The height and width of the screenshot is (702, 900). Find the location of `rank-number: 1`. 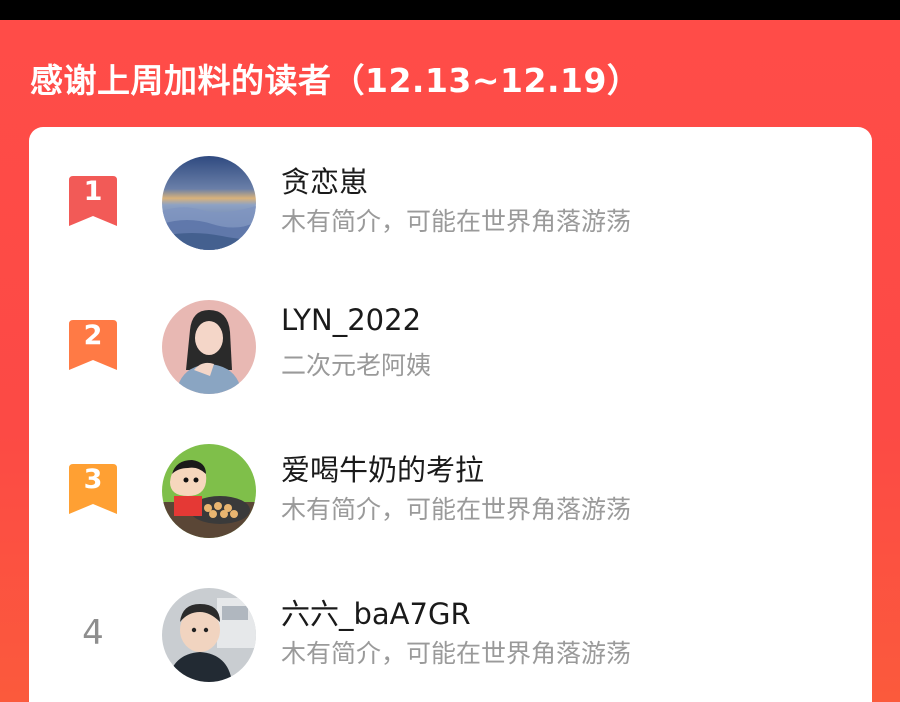

rank-number: 1 is located at coordinates (93, 191).